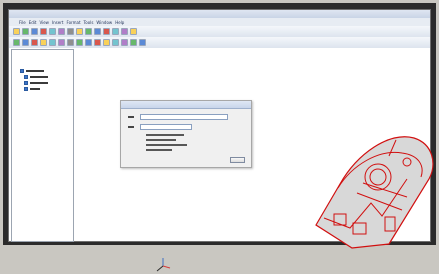 The height and width of the screenshot is (274, 439). I want to click on new-file-icon, so click(16, 31).